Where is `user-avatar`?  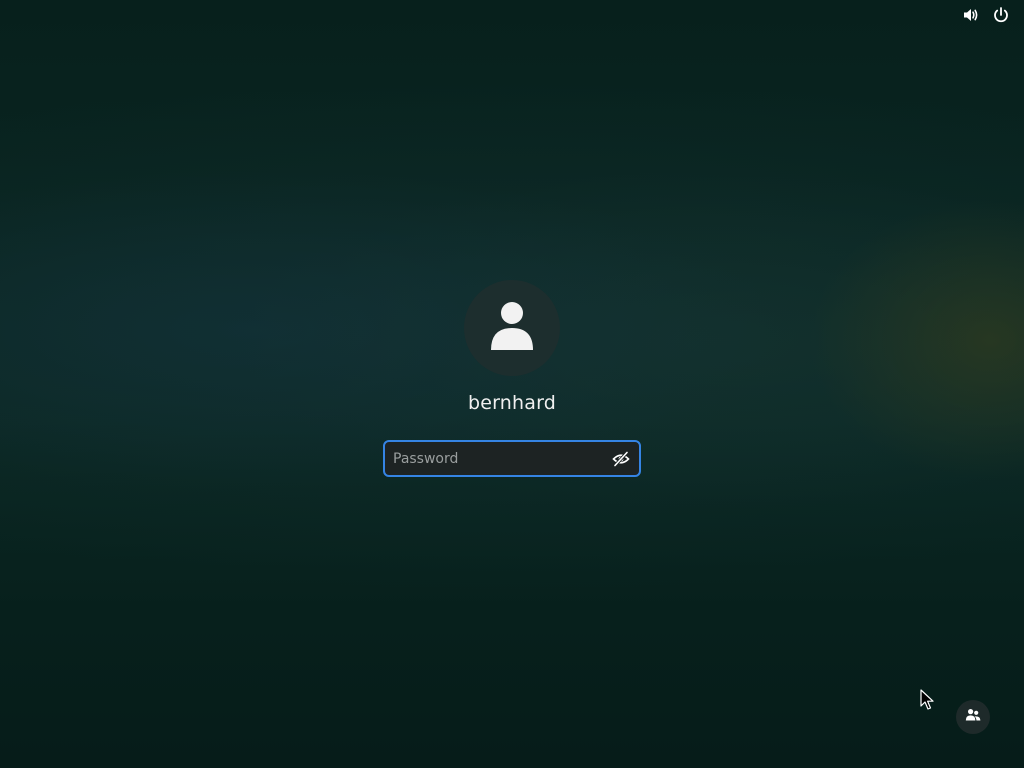
user-avatar is located at coordinates (512, 328).